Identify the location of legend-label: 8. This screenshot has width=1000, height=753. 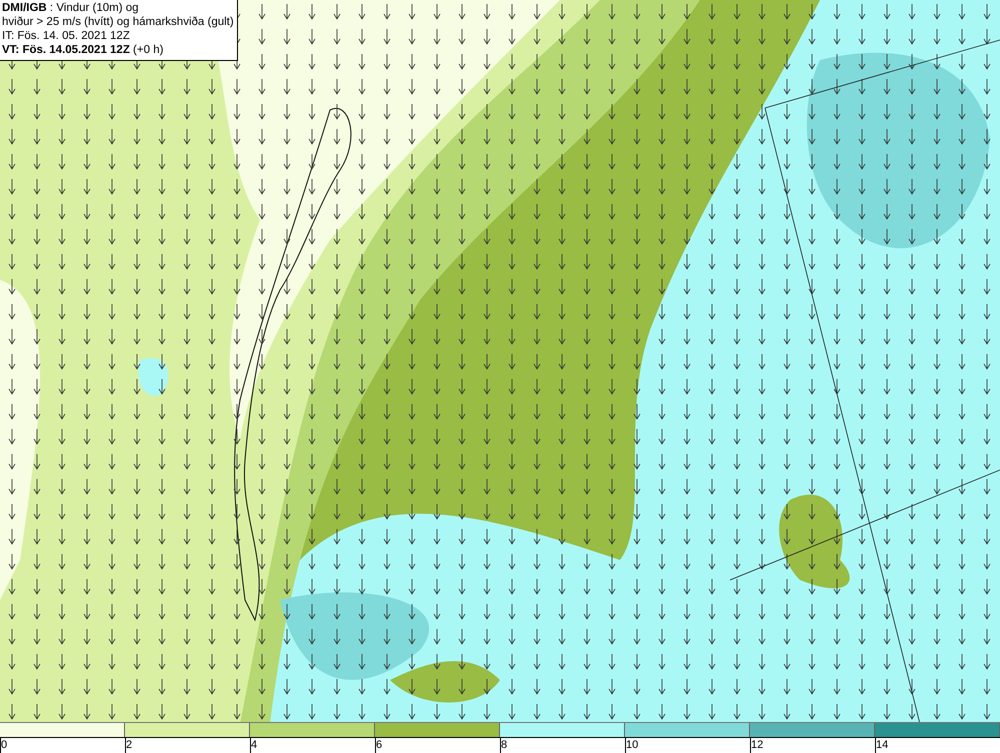
(504, 745).